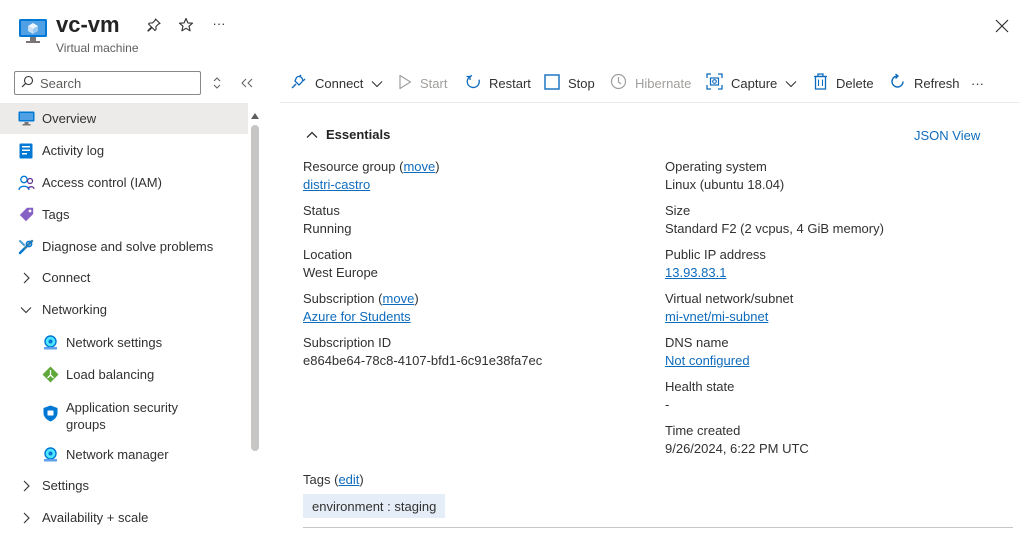 The image size is (1024, 533). I want to click on dns-link: Not configured, so click(707, 360).